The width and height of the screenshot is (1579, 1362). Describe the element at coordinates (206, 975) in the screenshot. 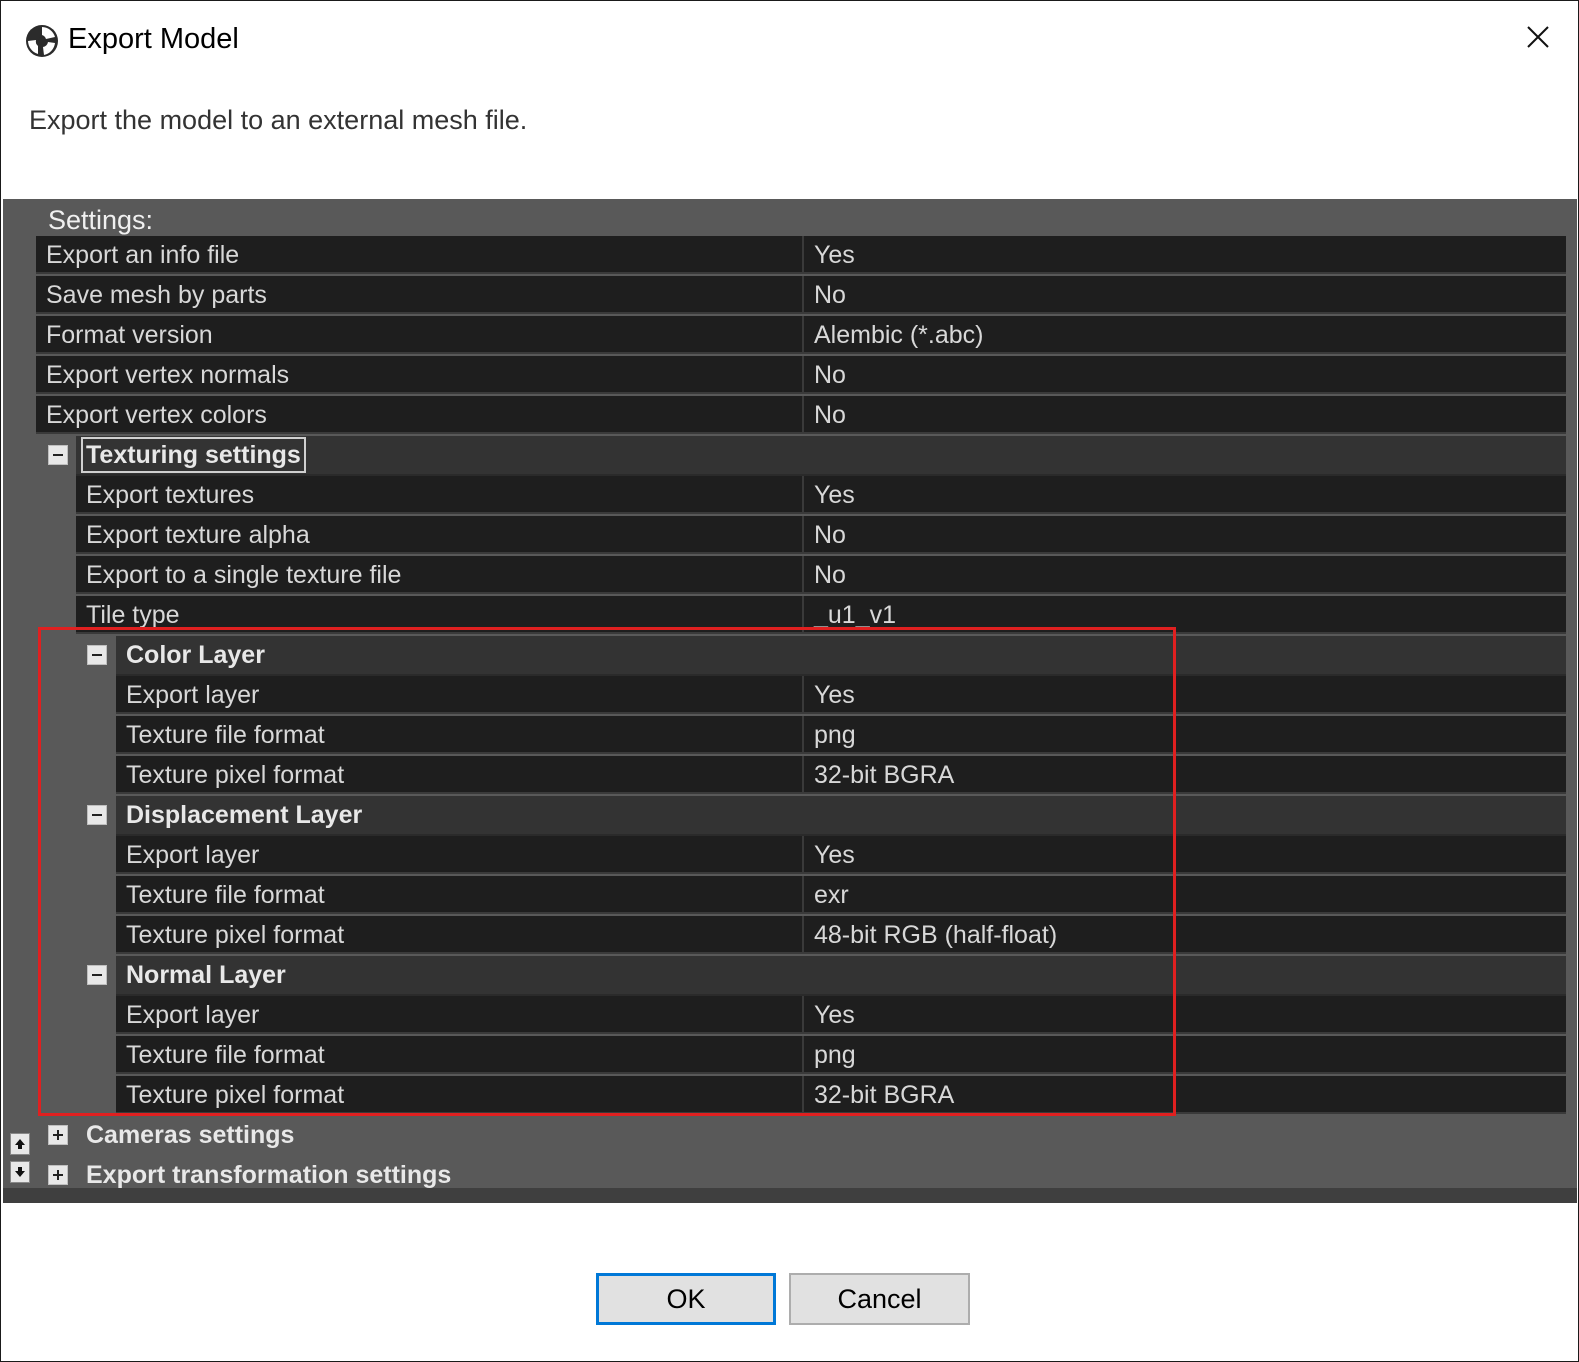

I see `category-label: Normal Layer` at that location.